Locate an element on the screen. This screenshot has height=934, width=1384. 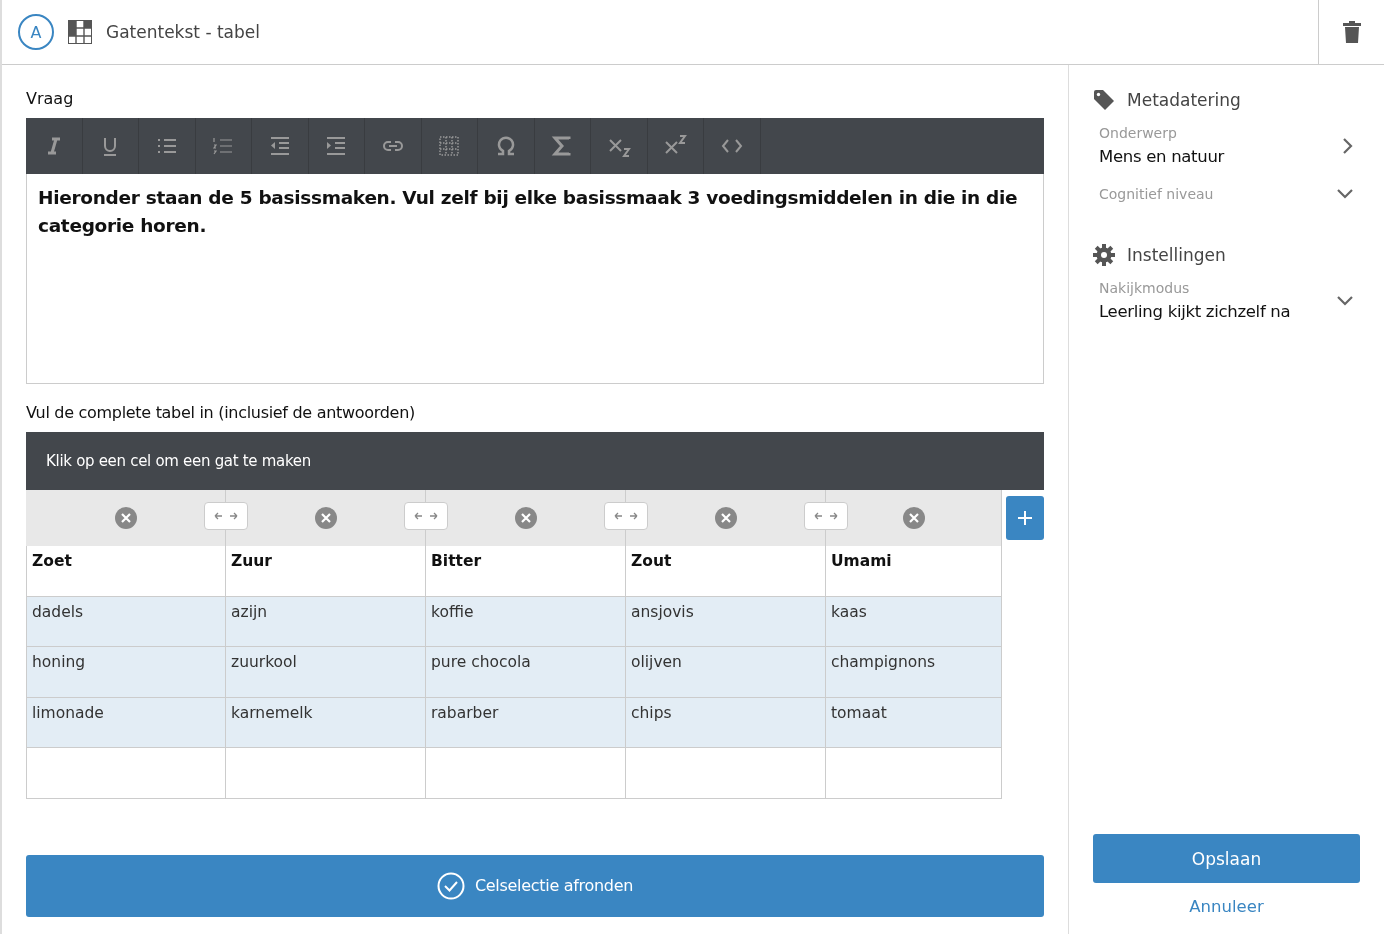
metadata-field: Nakijkmodus Leerling kijkt zichzelf na is located at coordinates (1226, 306).